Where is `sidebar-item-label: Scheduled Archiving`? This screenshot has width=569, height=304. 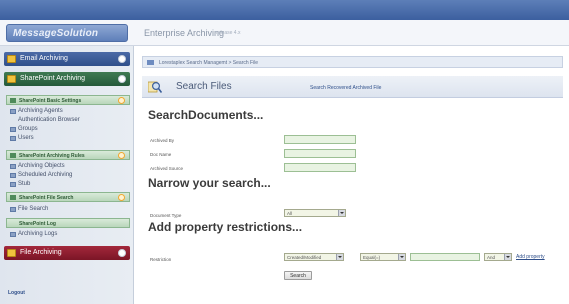 sidebar-item-label: Scheduled Archiving is located at coordinates (45, 175).